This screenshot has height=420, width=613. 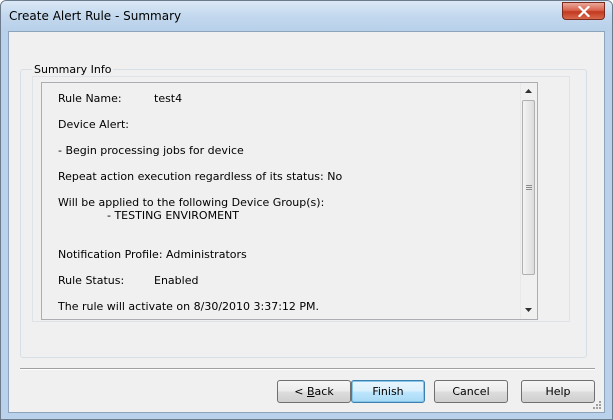 What do you see at coordinates (151, 150) in the screenshot?
I see `alert-action-text: - Begin processing jobs for device` at bounding box center [151, 150].